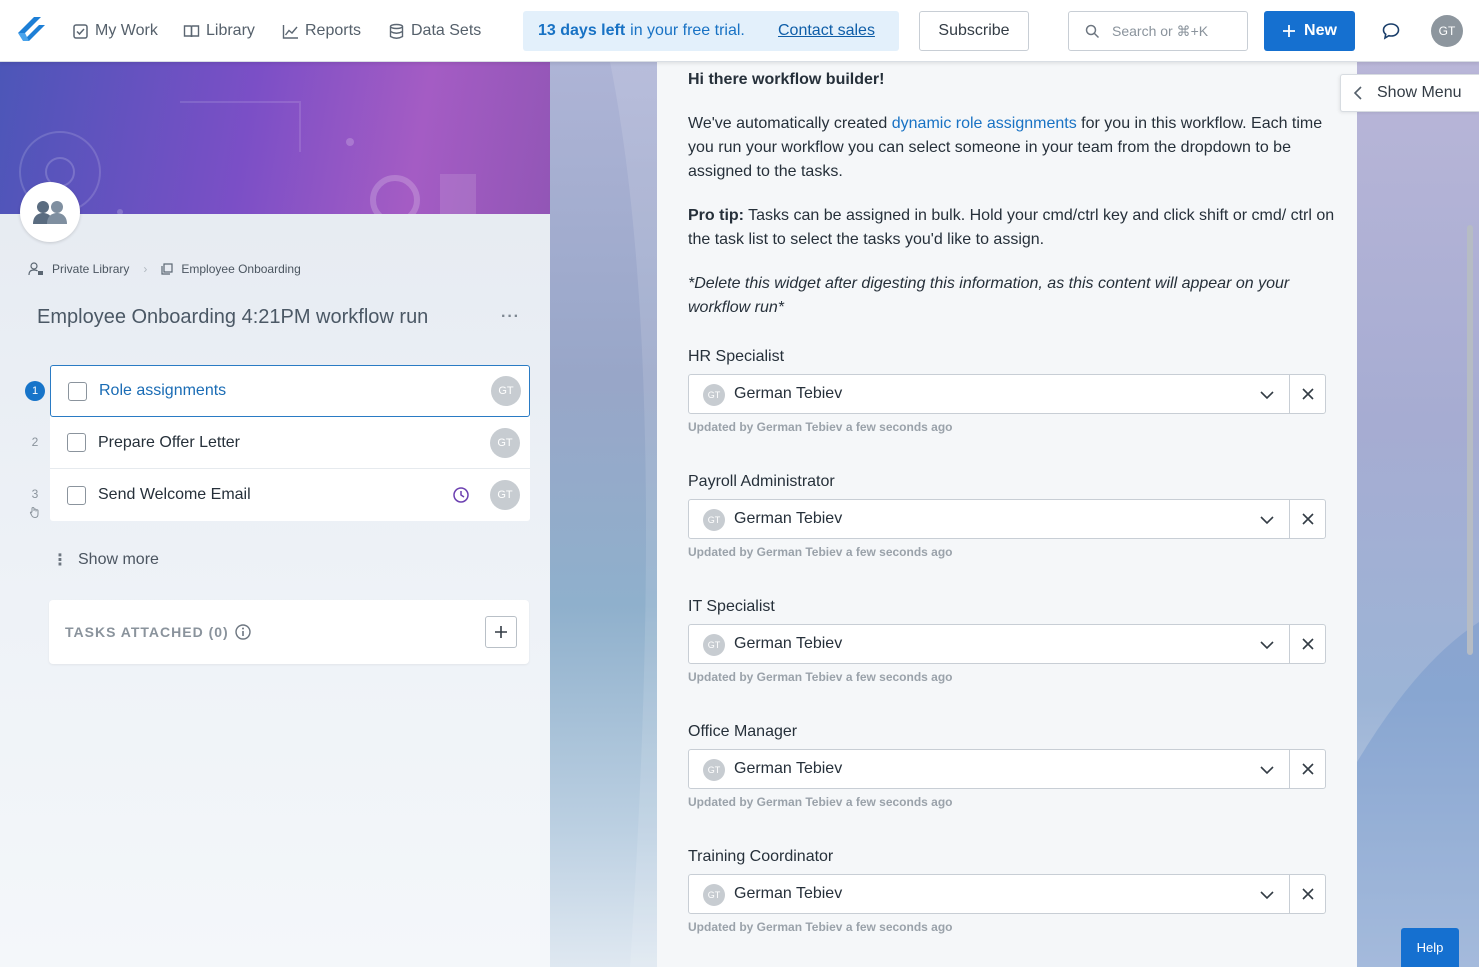 This screenshot has width=1479, height=967. What do you see at coordinates (158, 632) in the screenshot?
I see `tasks-attached-label: TASKS ATTACHED (0)` at bounding box center [158, 632].